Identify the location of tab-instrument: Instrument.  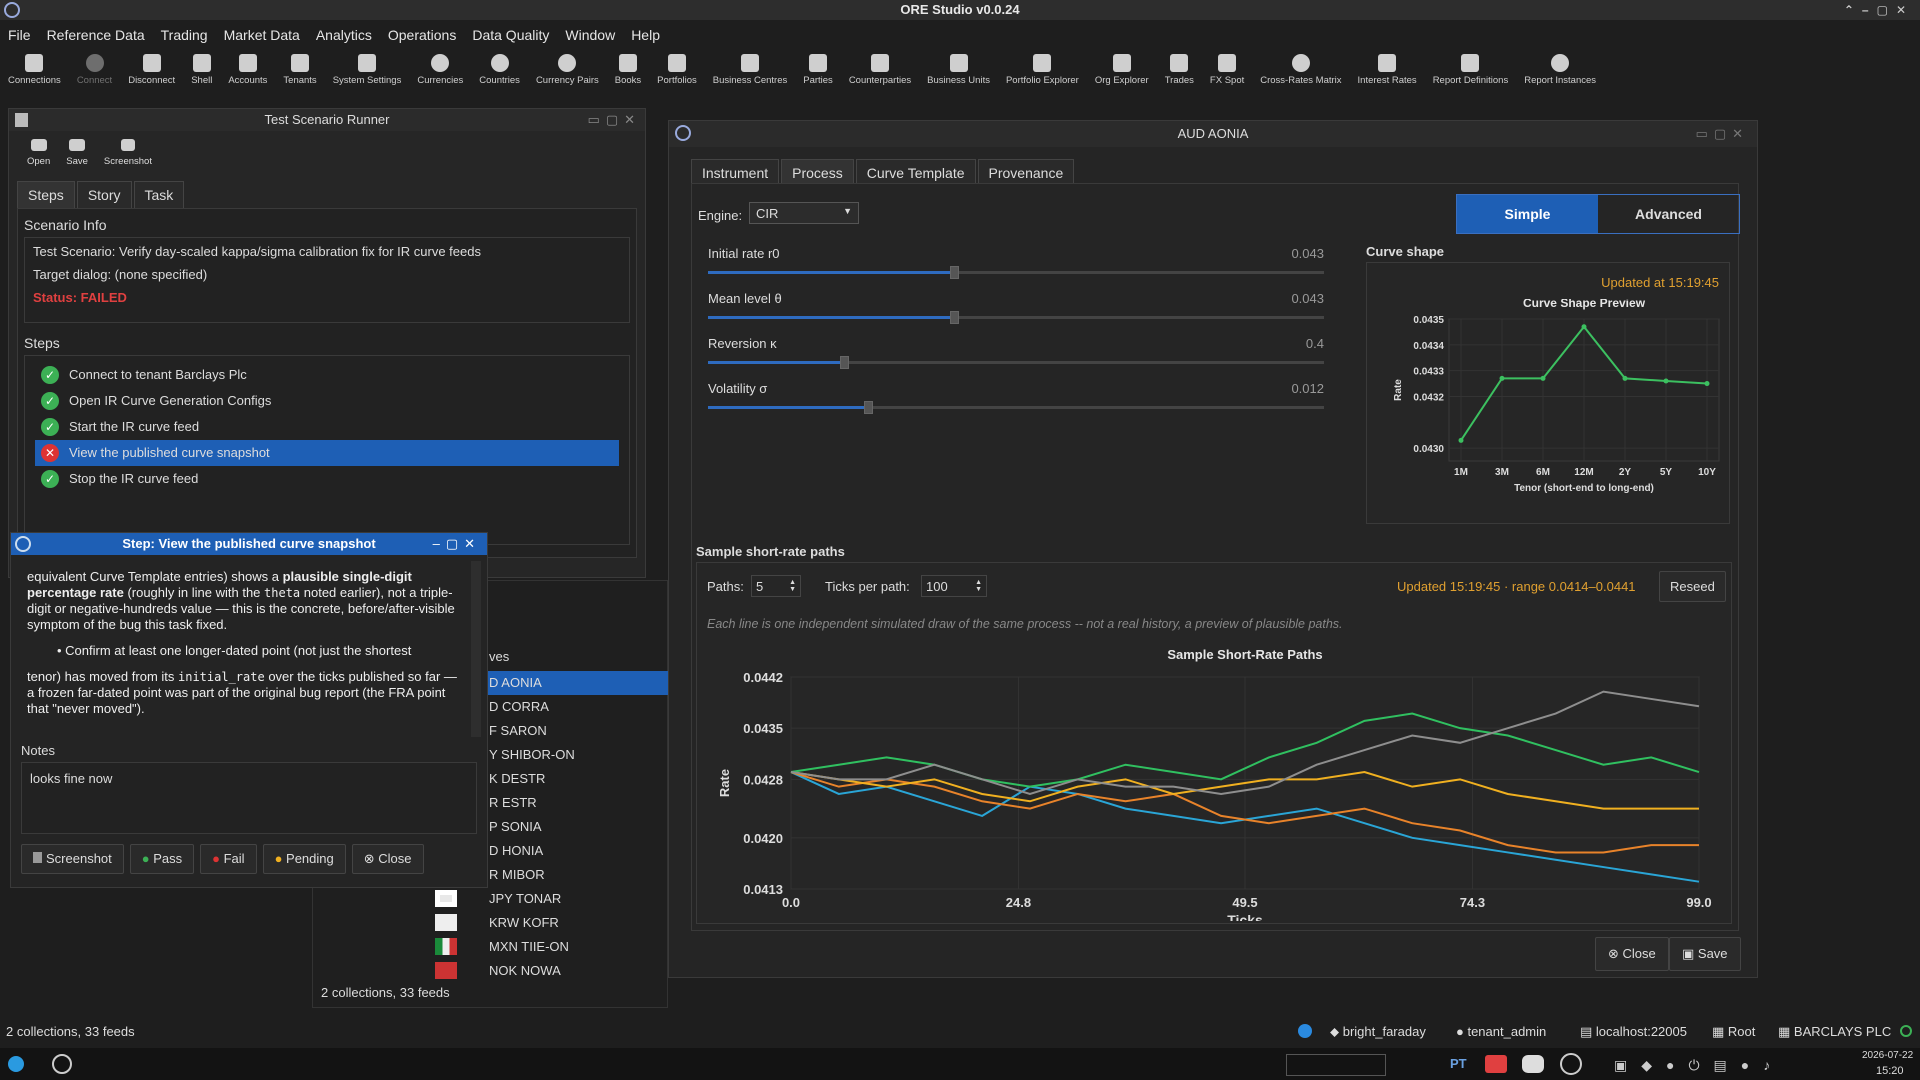
(735, 172).